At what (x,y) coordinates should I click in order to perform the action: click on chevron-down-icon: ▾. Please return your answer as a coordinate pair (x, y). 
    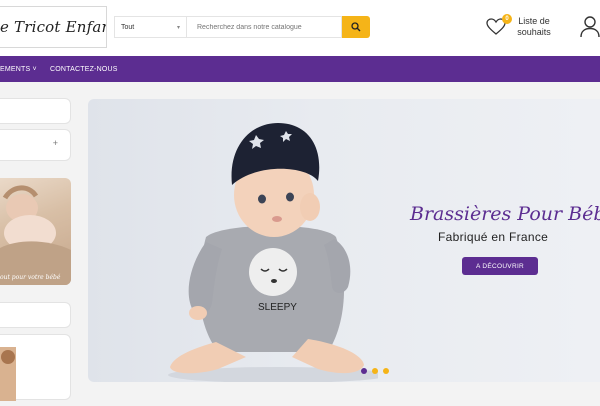
    Looking at the image, I should click on (178, 28).